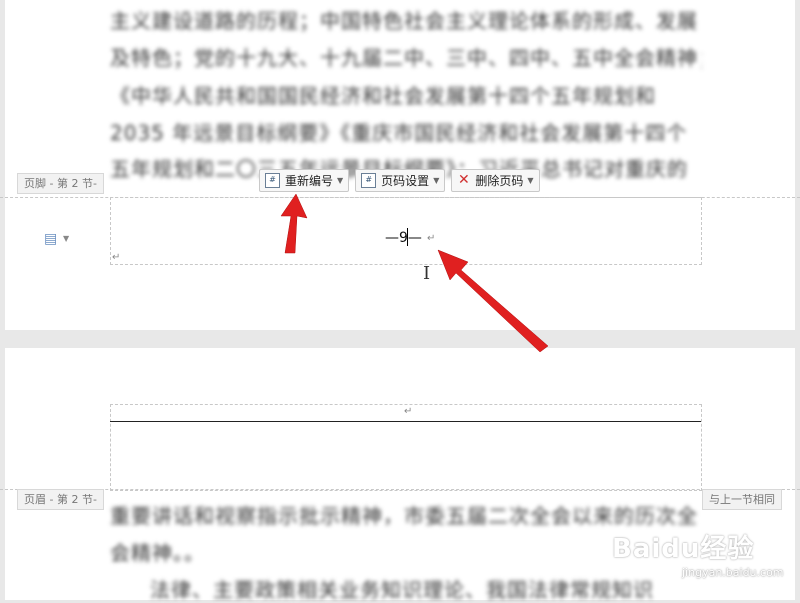  I want to click on renumber-button: # 重新编号 ▼, so click(304, 180).